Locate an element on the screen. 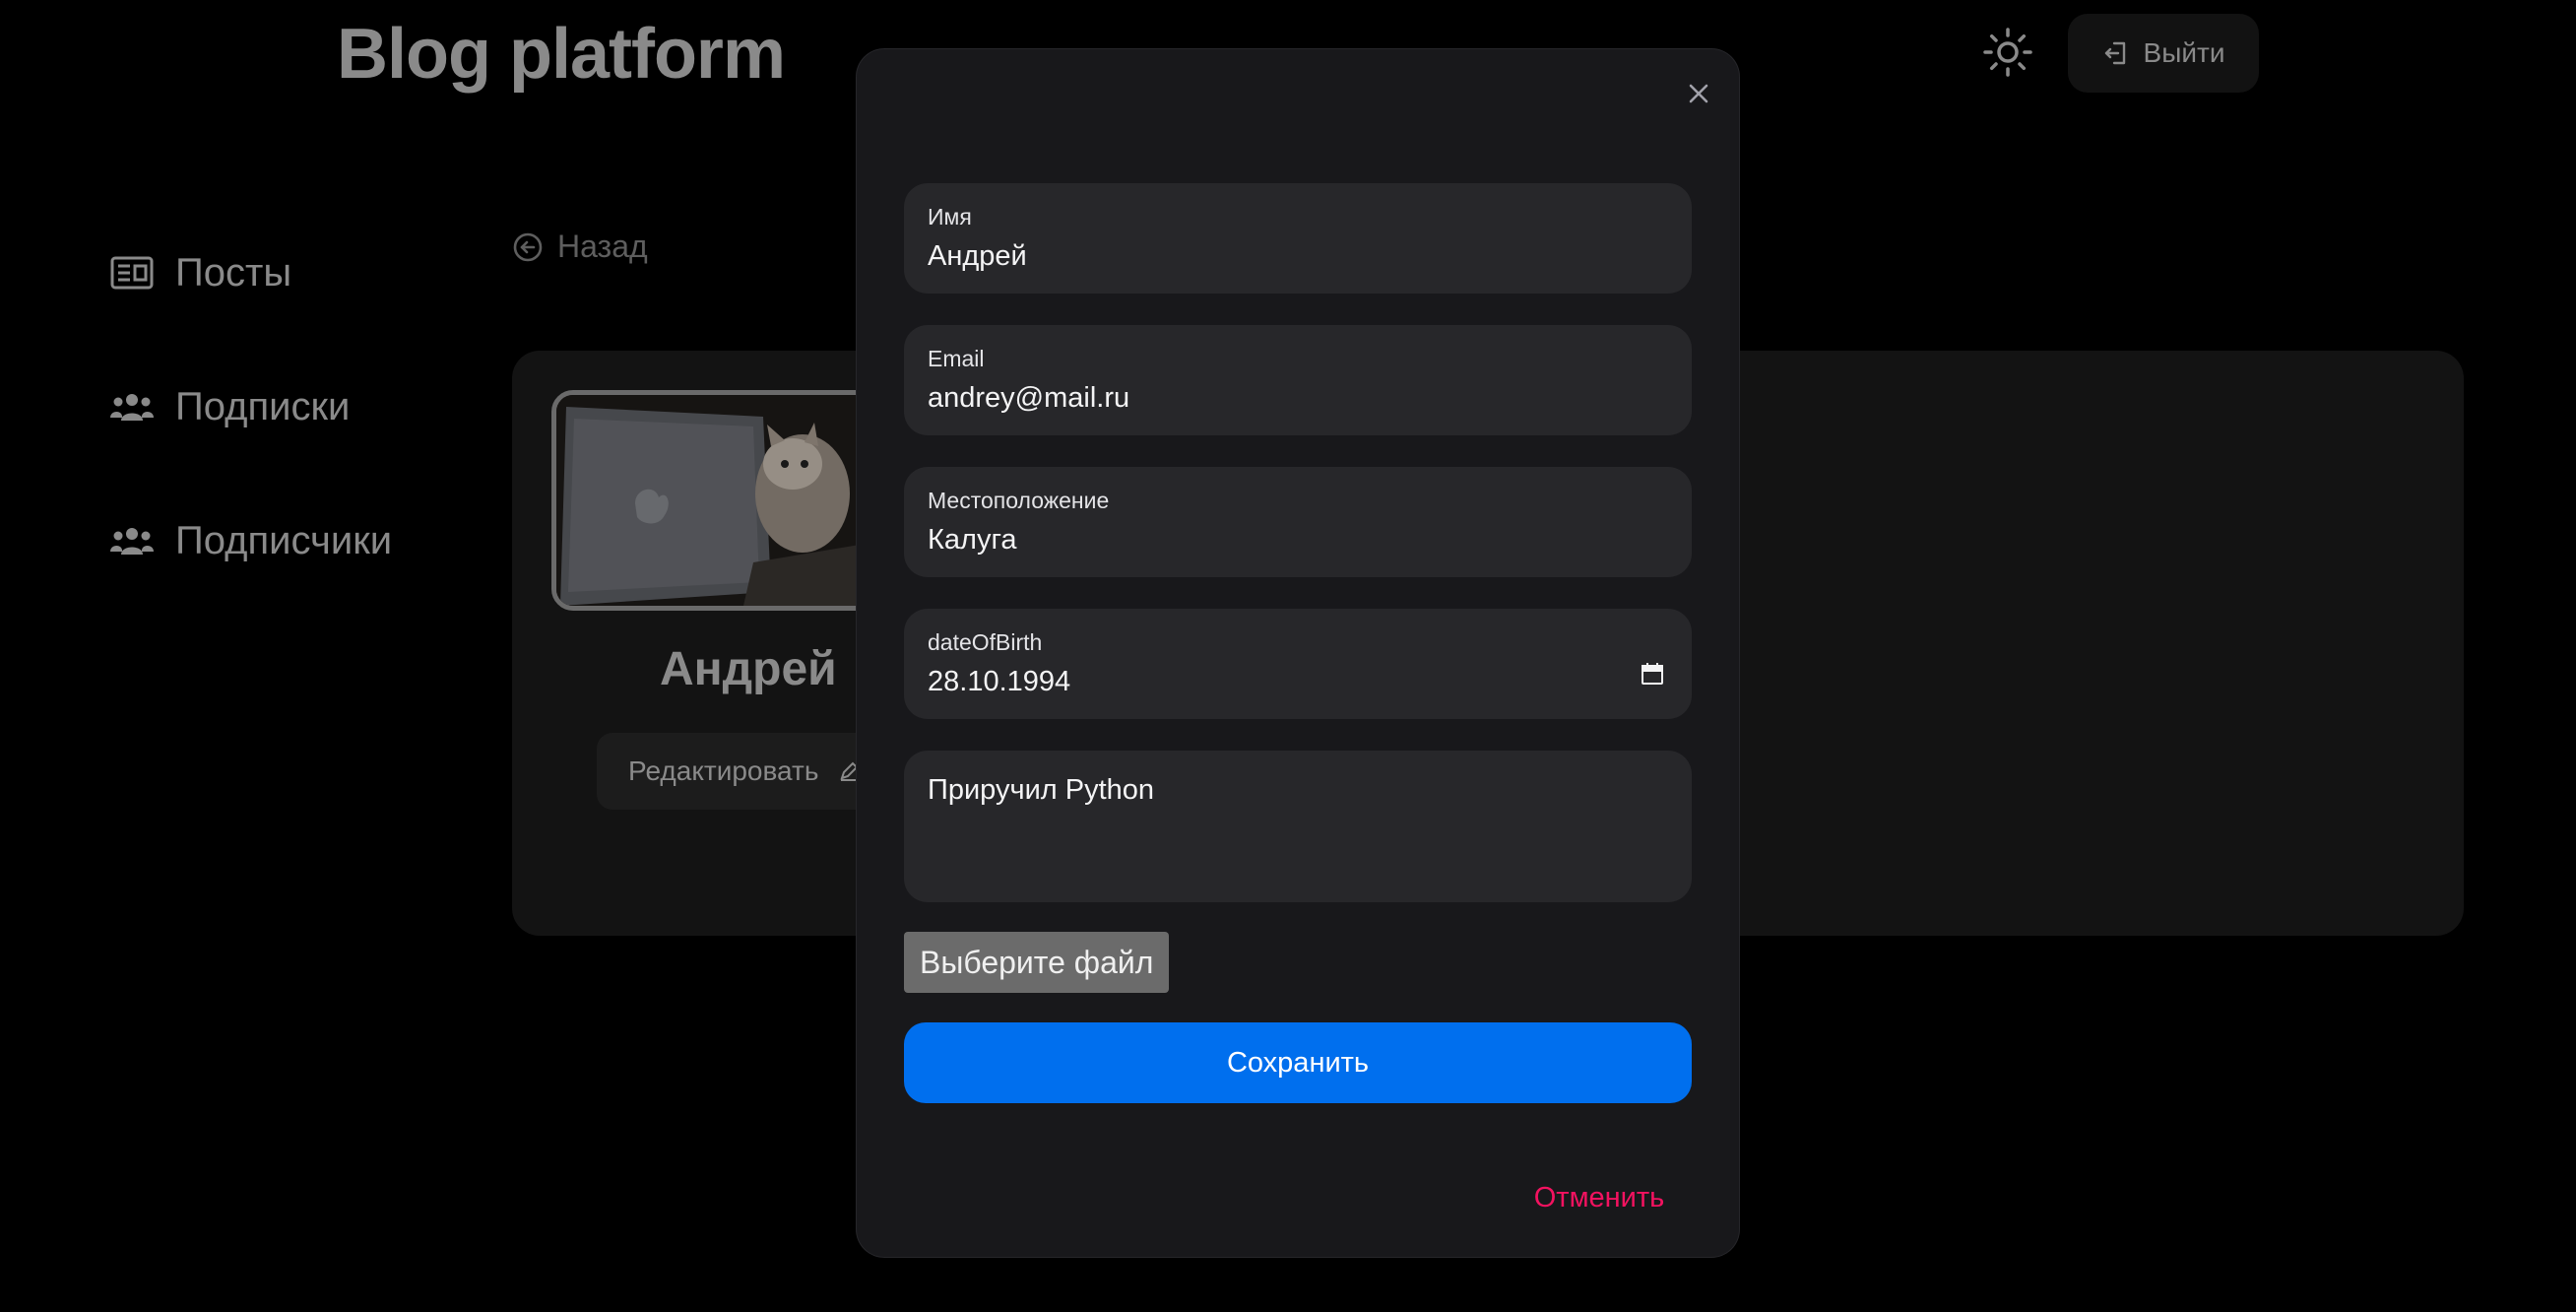 The height and width of the screenshot is (1312, 2576). name-field-value: Андрей is located at coordinates (977, 256).